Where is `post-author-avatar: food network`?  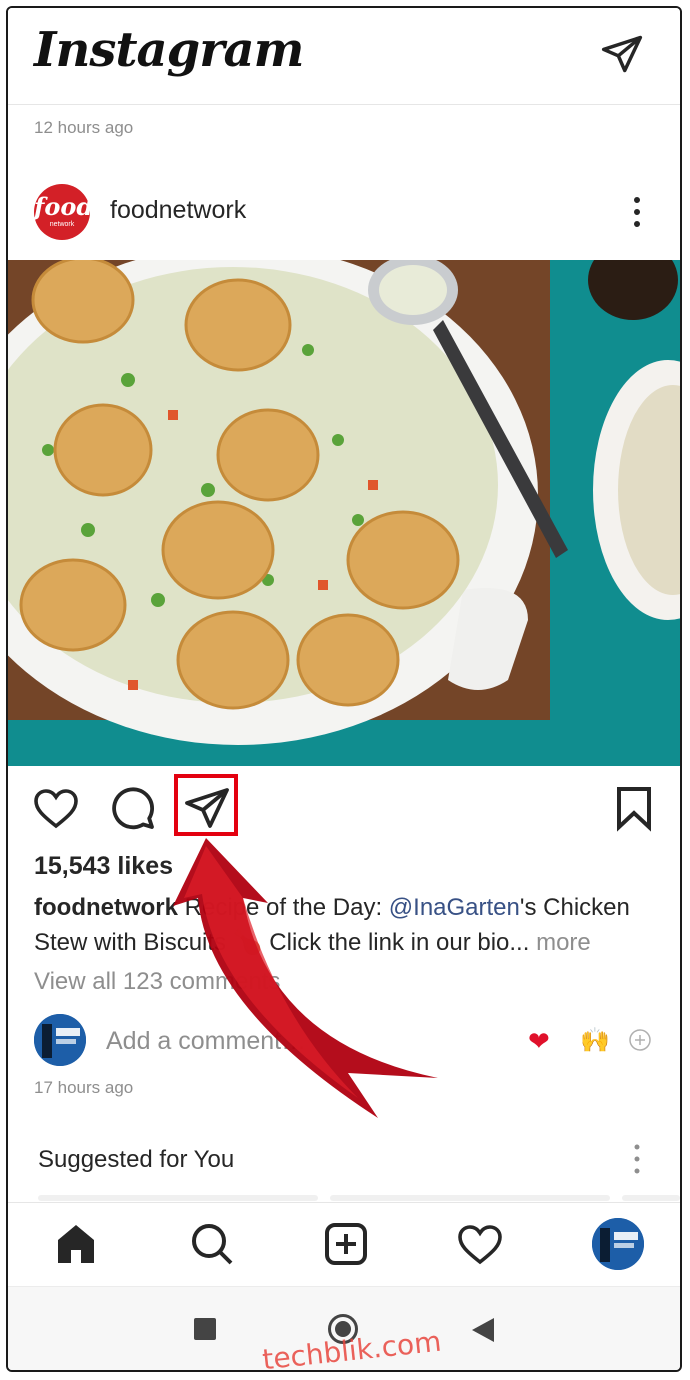
post-author-avatar: food network is located at coordinates (64, 212).